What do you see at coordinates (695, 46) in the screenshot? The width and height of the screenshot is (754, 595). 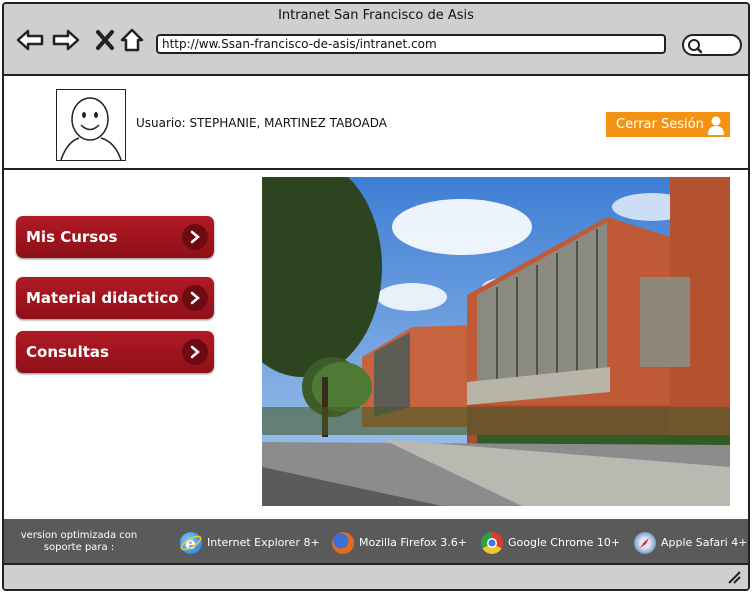 I see `search-icon` at bounding box center [695, 46].